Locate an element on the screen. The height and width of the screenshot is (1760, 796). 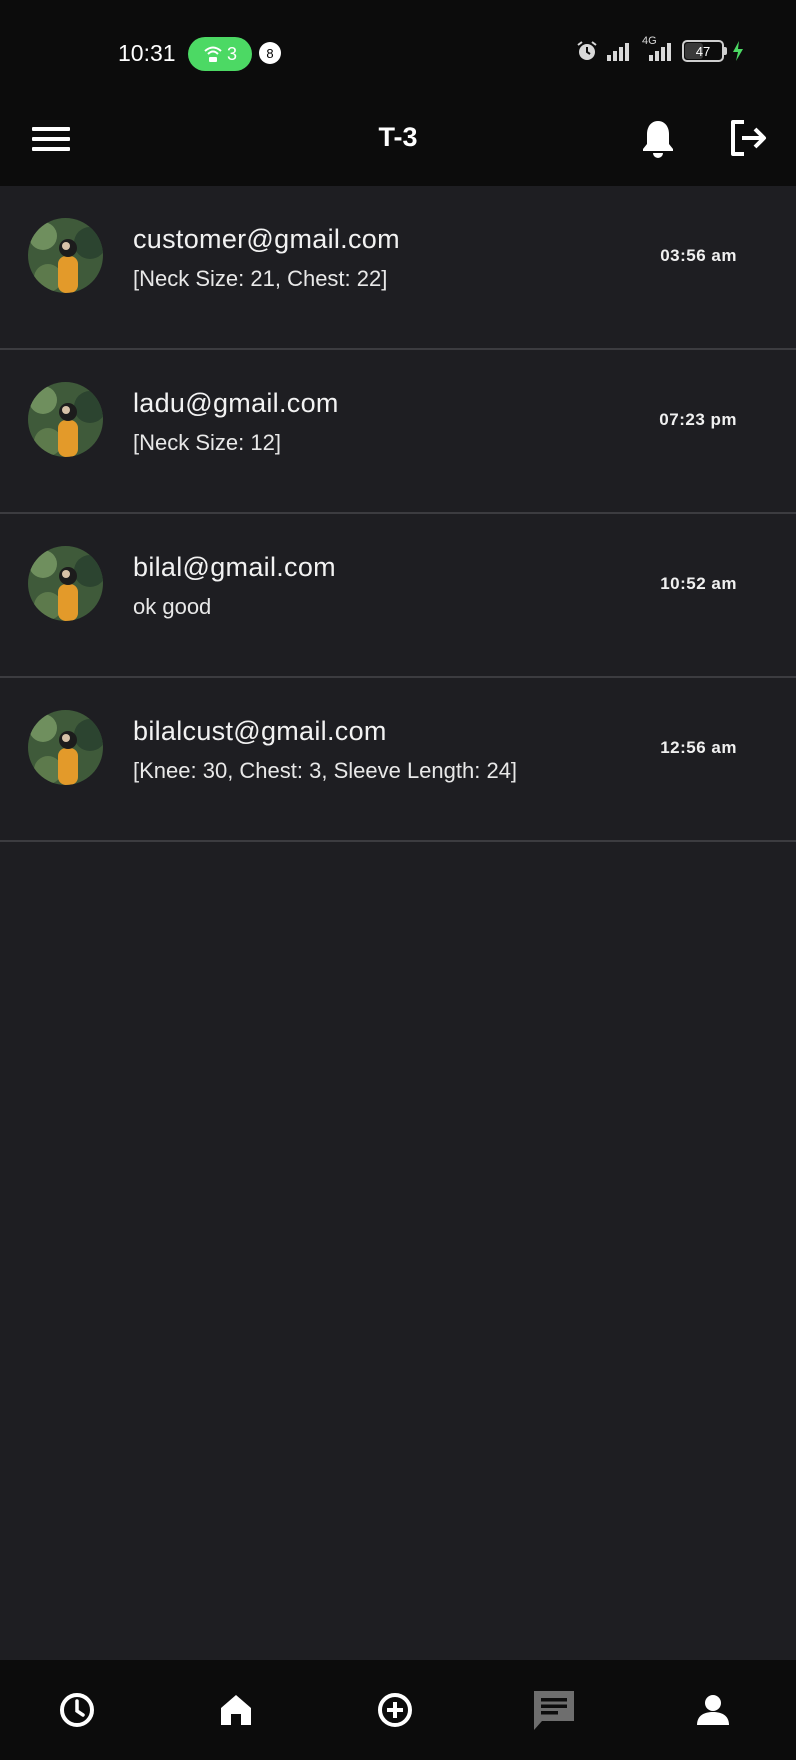
status-icons: 4G 47 is located at coordinates (660, 48).